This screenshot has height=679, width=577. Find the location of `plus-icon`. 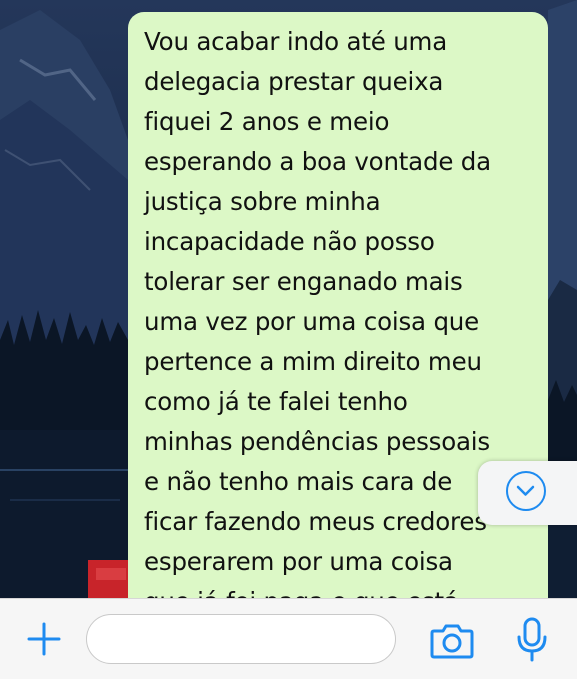

plus-icon is located at coordinates (44, 639).